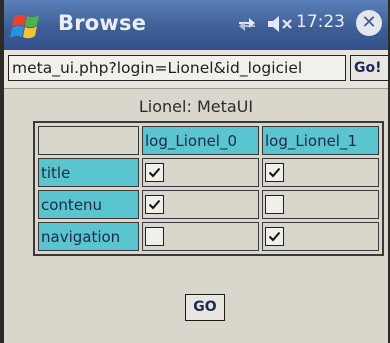  What do you see at coordinates (88, 204) in the screenshot?
I see `row-header: contenu` at bounding box center [88, 204].